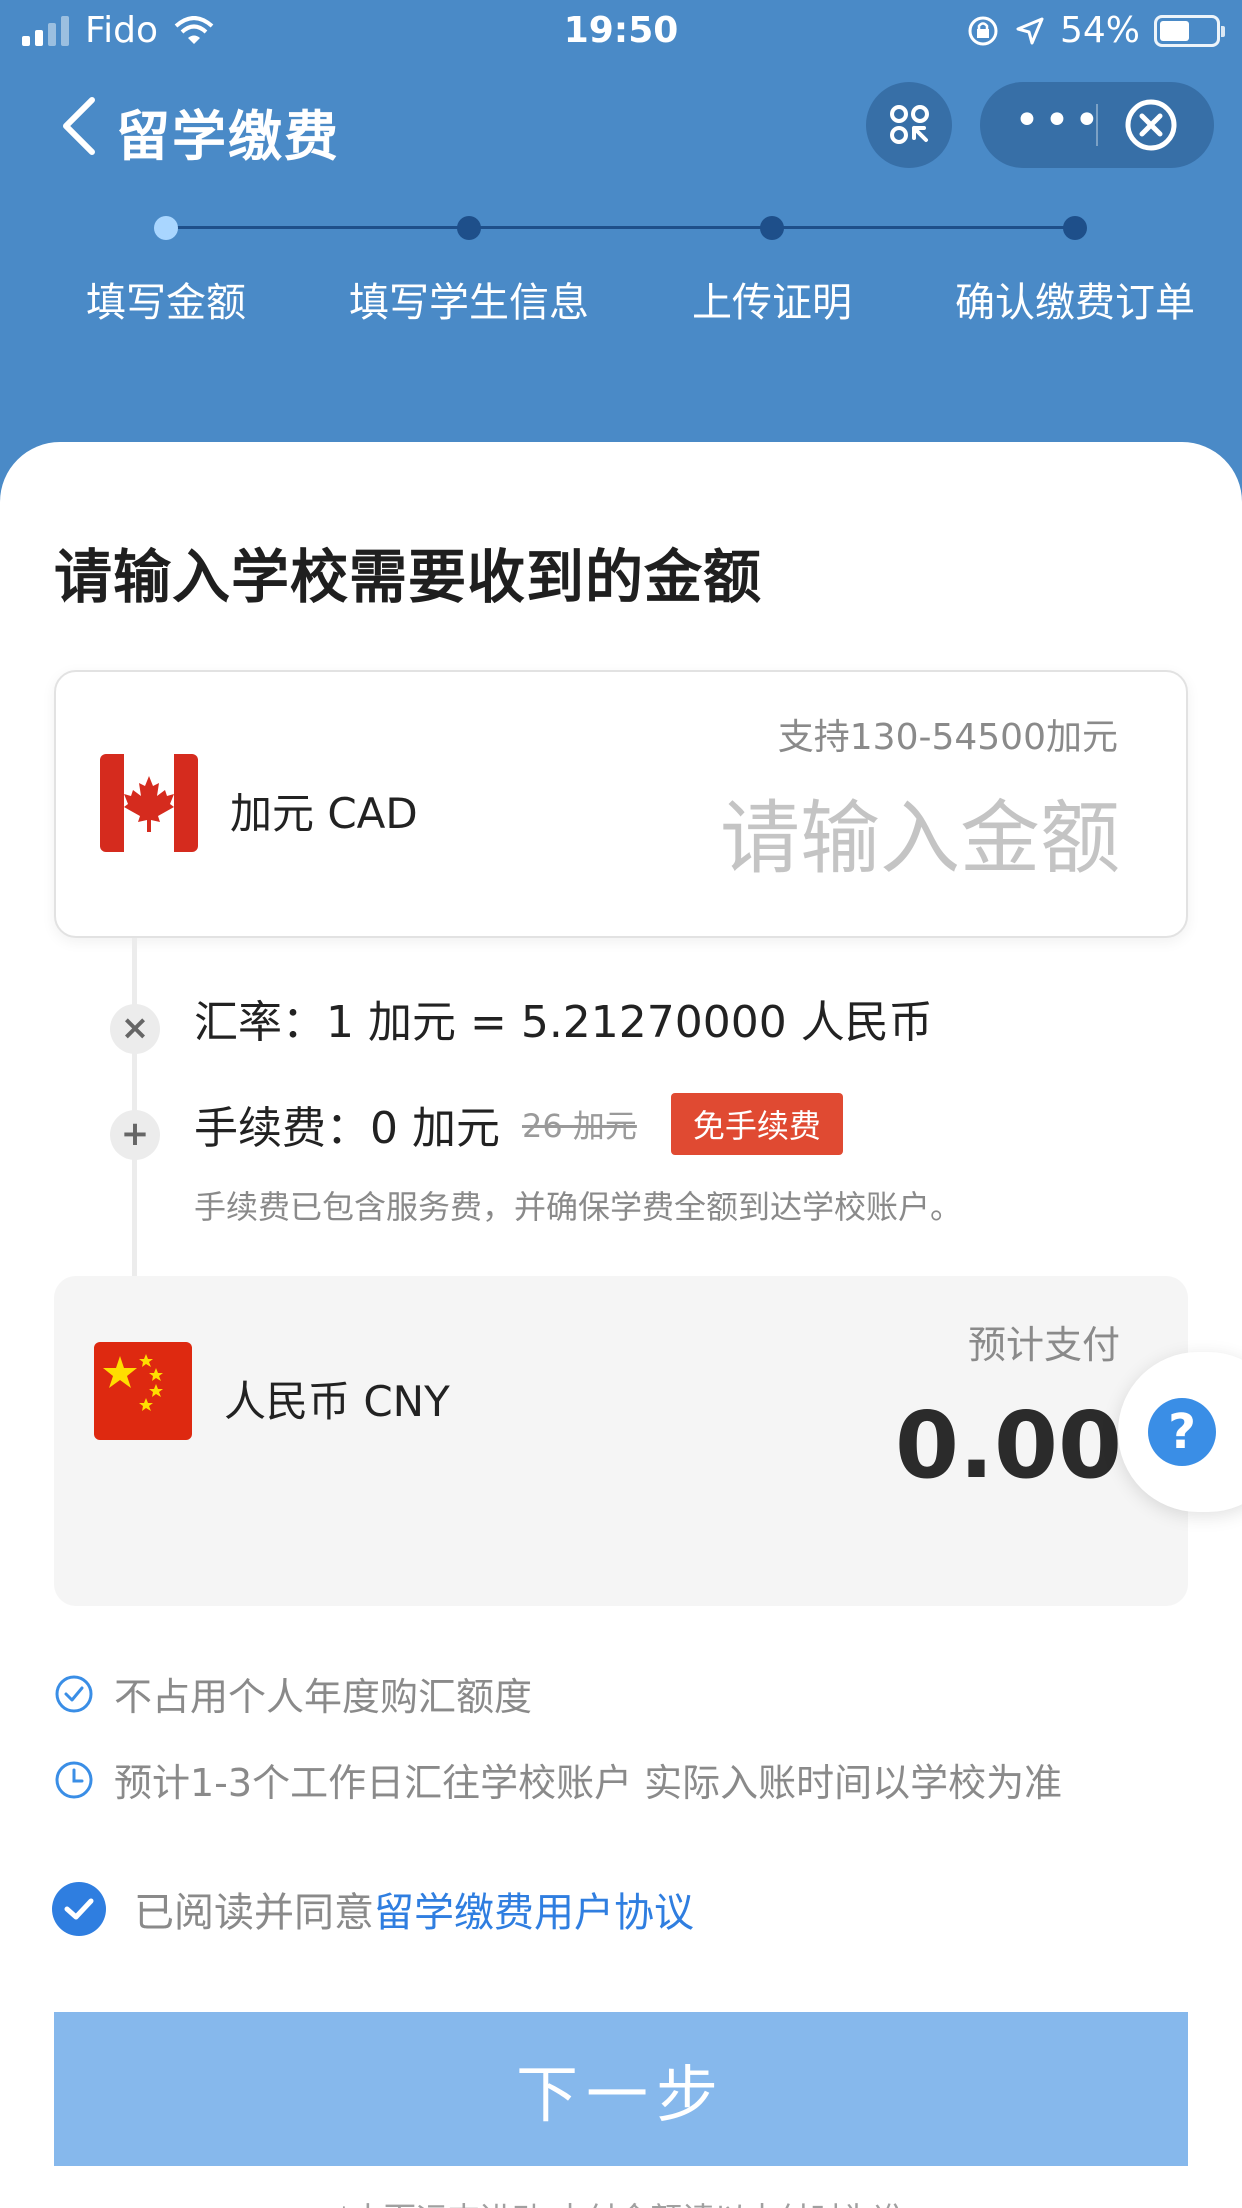  Describe the element at coordinates (578, 1207) in the screenshot. I see `fee-note: 手续费已包含服务费，并确保学费全额到达学校账户。` at that location.